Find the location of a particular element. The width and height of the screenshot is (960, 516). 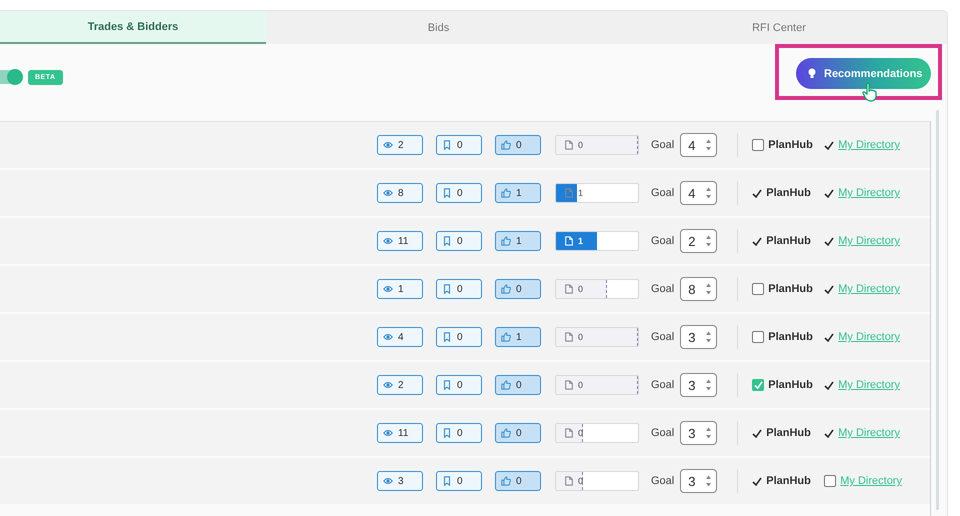

pointer-hand-icon is located at coordinates (870, 92).